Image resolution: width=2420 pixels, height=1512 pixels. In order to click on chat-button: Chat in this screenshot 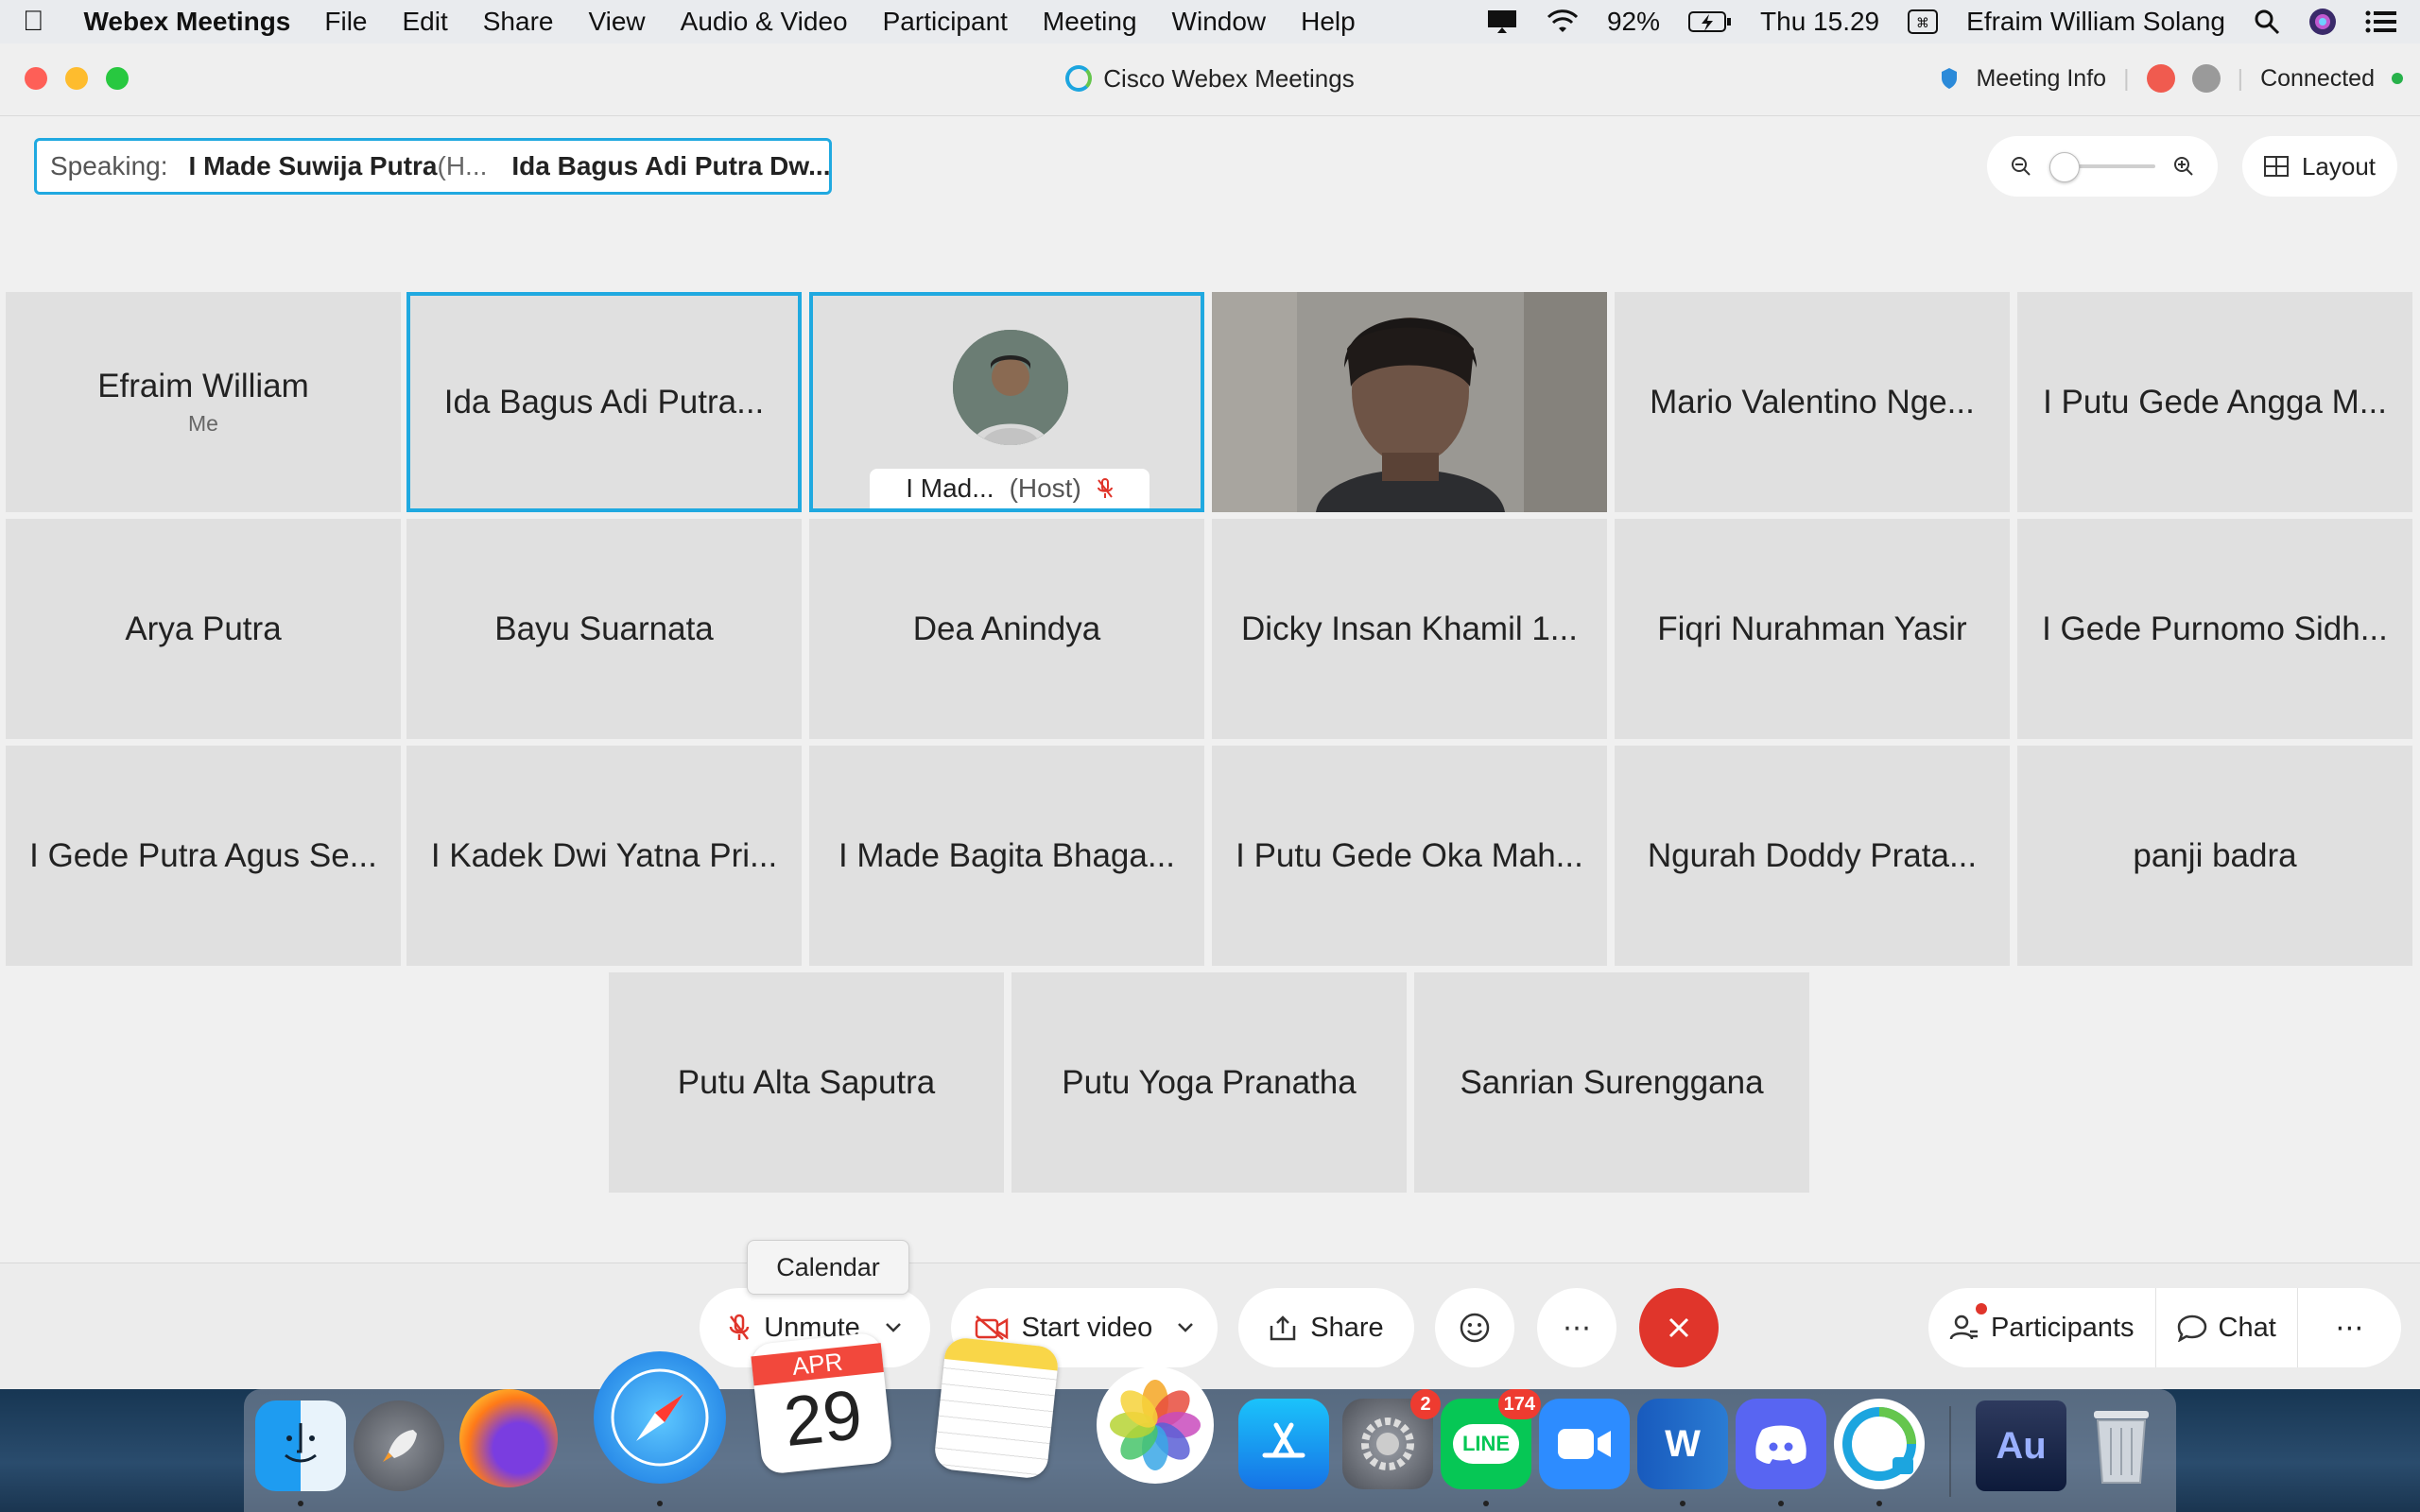, I will do `click(2227, 1327)`.